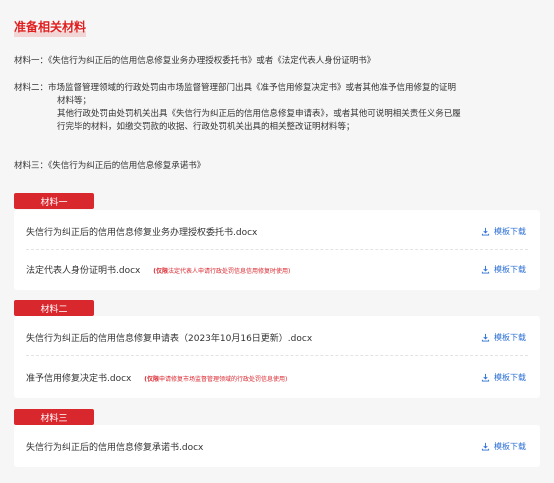 The image size is (554, 483). What do you see at coordinates (54, 201) in the screenshot?
I see `tag-material-1: 材料一` at bounding box center [54, 201].